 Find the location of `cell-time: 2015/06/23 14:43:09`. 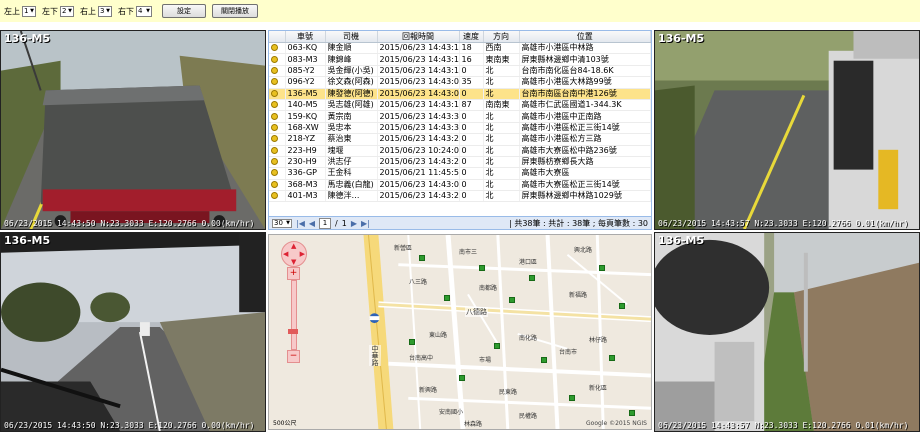

cell-time: 2015/06/23 14:43:09 is located at coordinates (418, 185).